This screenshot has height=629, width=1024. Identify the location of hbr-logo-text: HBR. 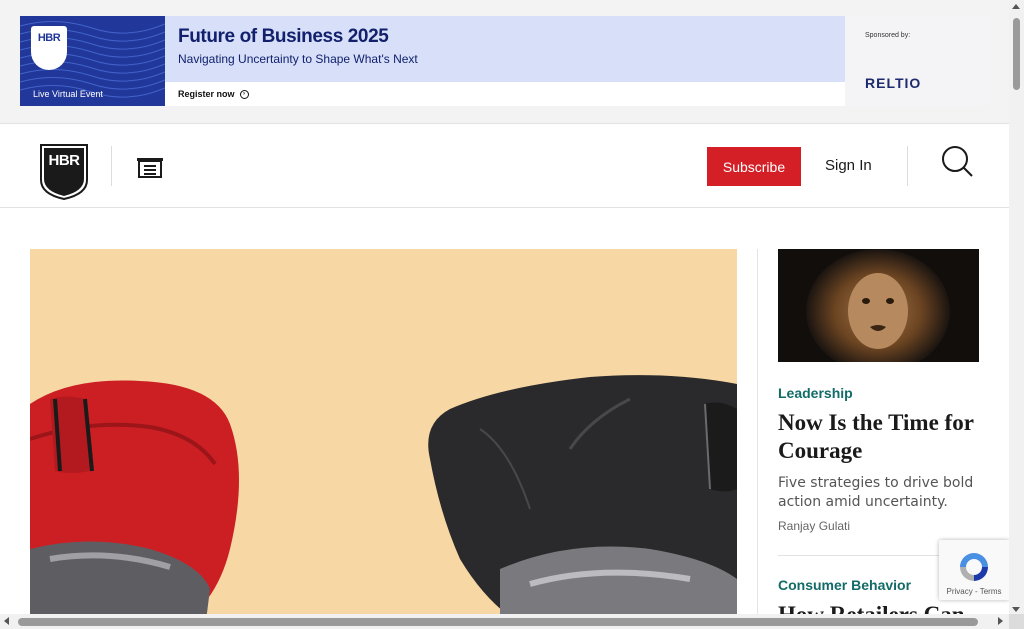
(64, 160).